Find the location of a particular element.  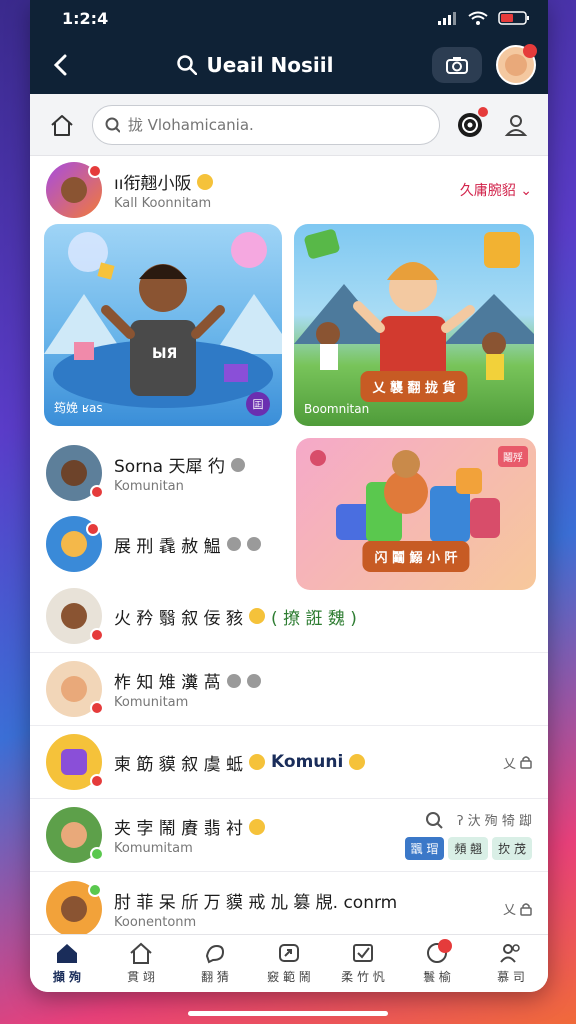

mini-tab: 飁 瑁 is located at coordinates (424, 848).